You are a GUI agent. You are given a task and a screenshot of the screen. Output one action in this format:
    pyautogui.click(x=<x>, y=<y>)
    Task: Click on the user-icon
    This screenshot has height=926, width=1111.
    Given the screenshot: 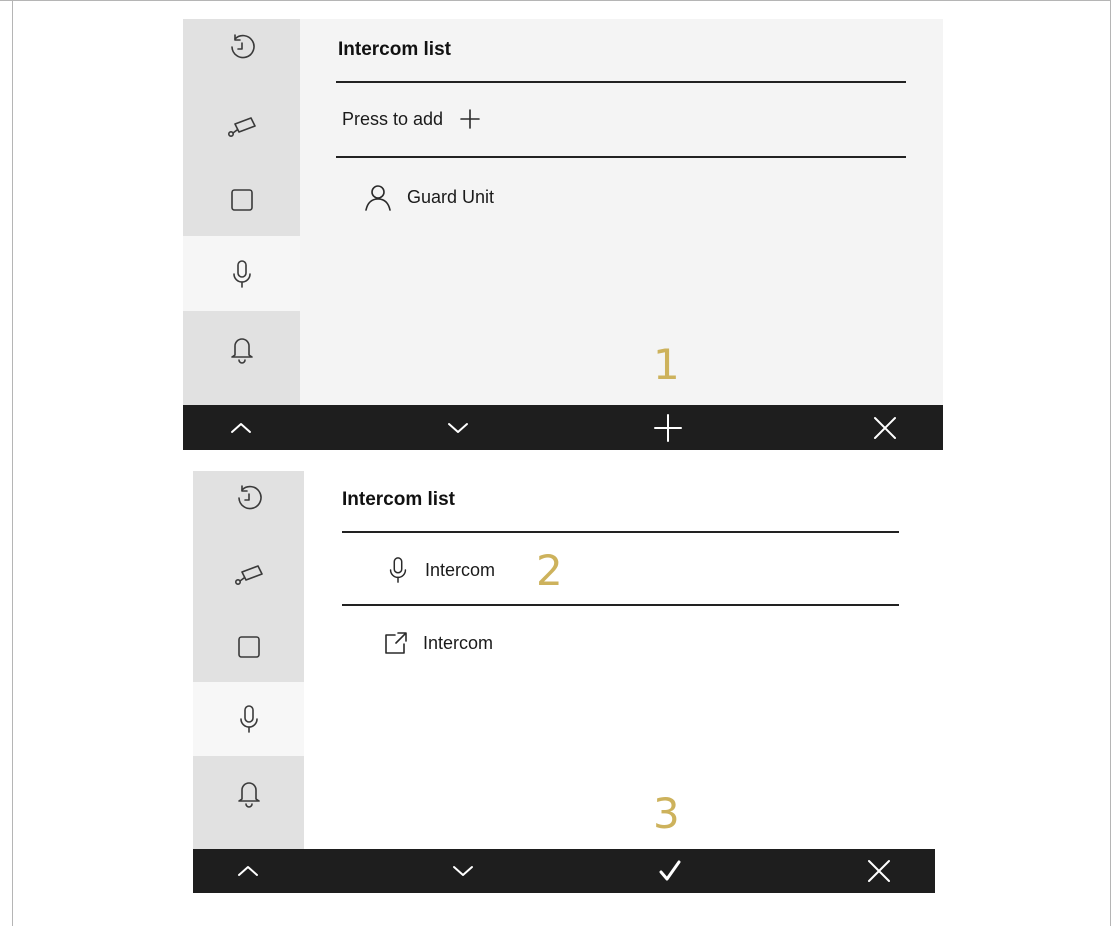 What is the action you would take?
    pyautogui.click(x=378, y=197)
    